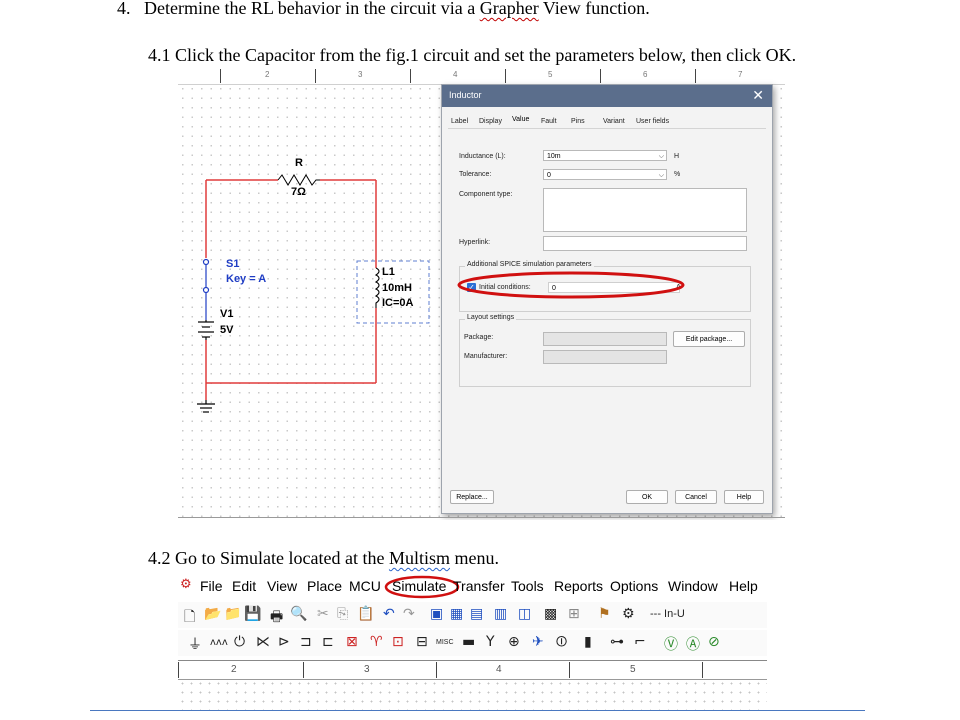 Image resolution: width=960 pixels, height=720 pixels. I want to click on source-icon: ⏚, so click(195, 644).